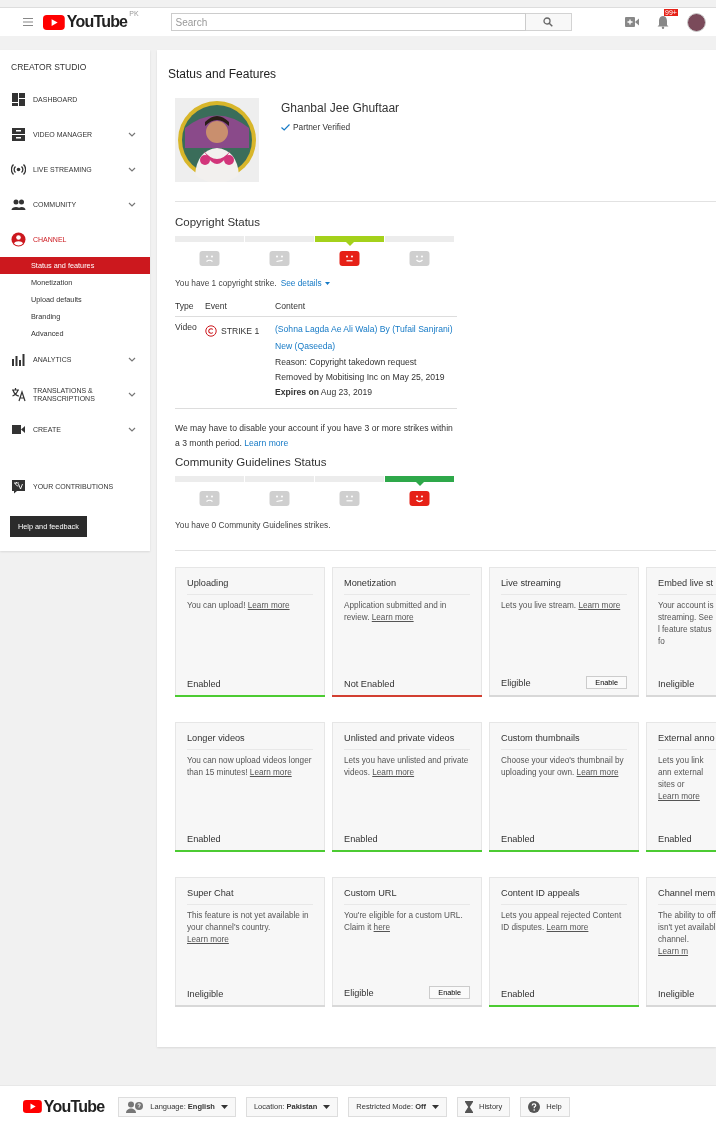 Image resolution: width=716 pixels, height=1124 pixels. What do you see at coordinates (696, 22) in the screenshot?
I see `avatar` at bounding box center [696, 22].